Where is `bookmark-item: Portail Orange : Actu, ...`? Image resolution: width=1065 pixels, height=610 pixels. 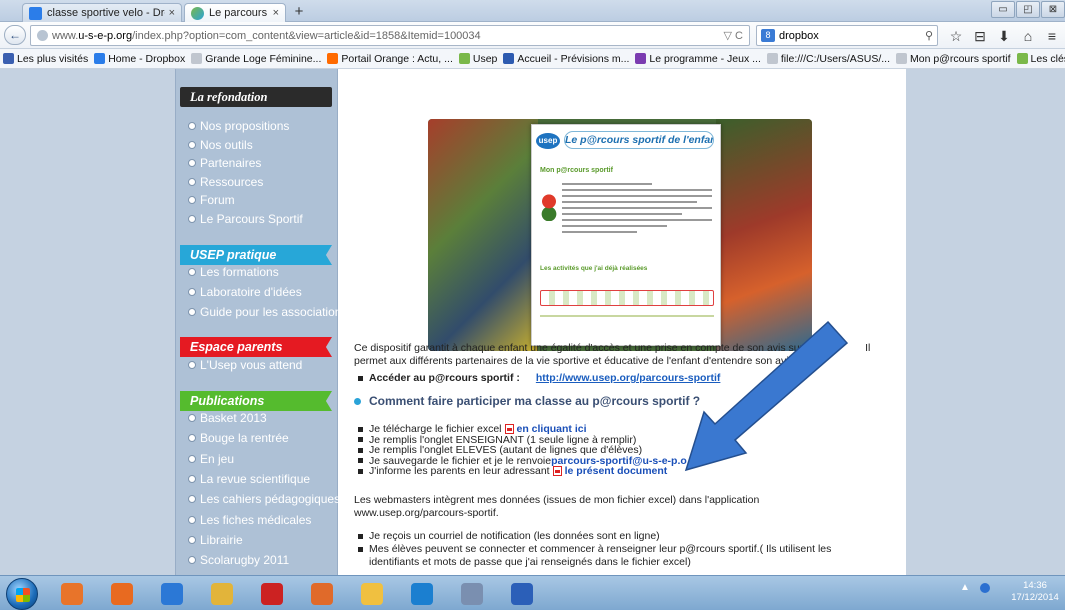 bookmark-item: Portail Orange : Actu, ... is located at coordinates (390, 59).